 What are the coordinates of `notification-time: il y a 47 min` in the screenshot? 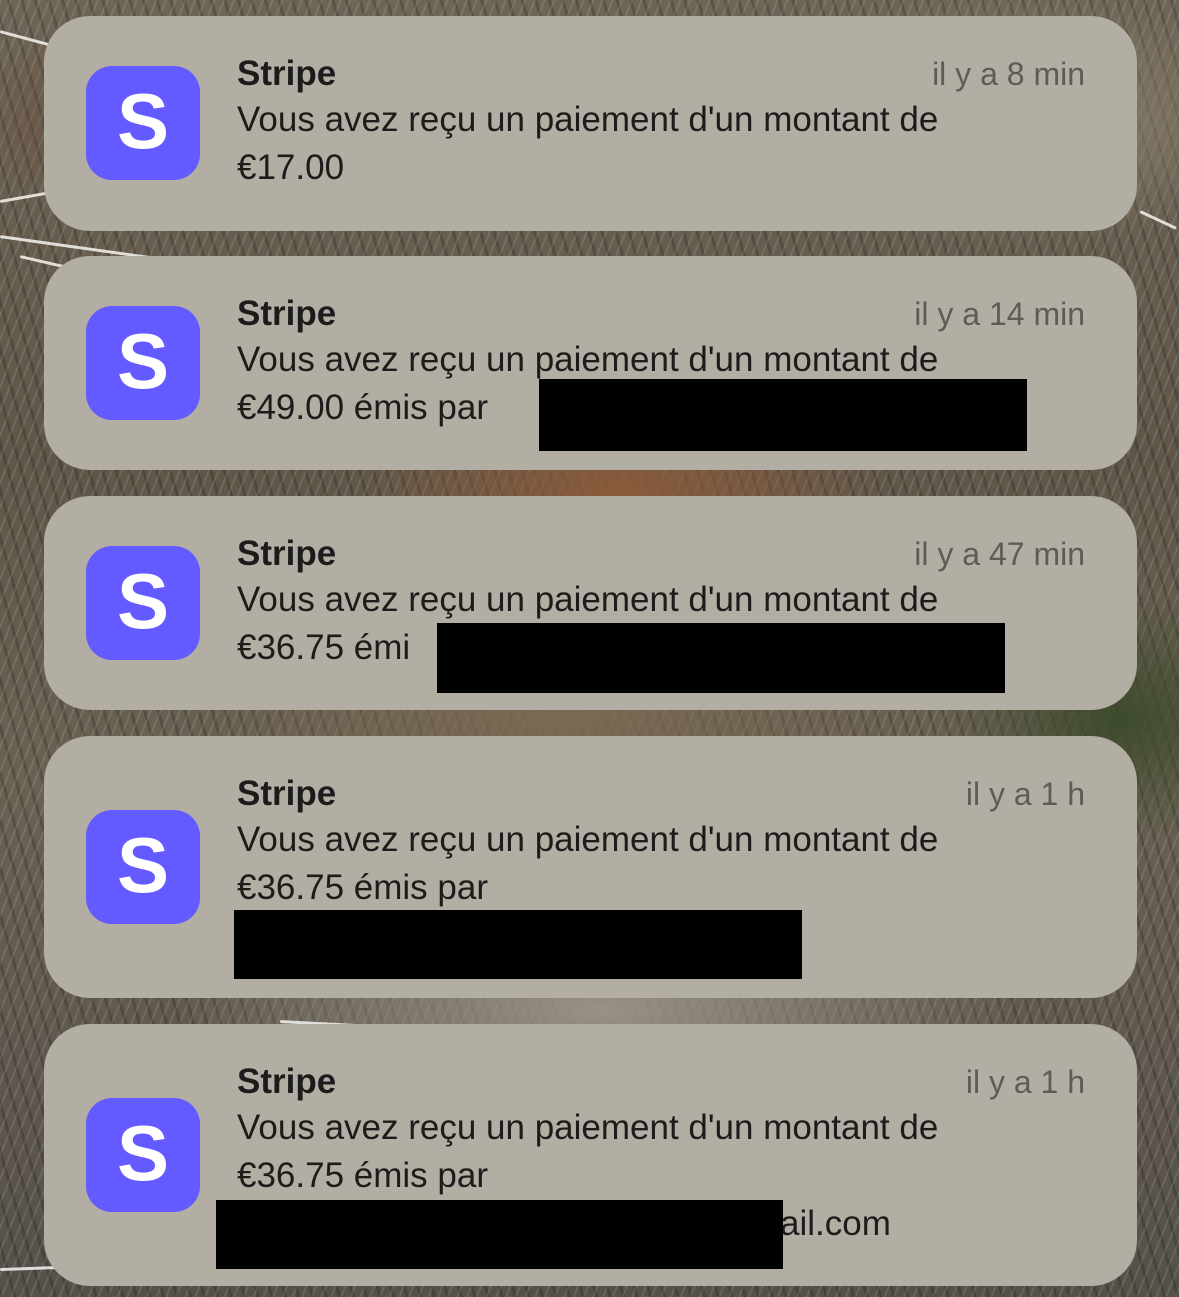 It's located at (999, 554).